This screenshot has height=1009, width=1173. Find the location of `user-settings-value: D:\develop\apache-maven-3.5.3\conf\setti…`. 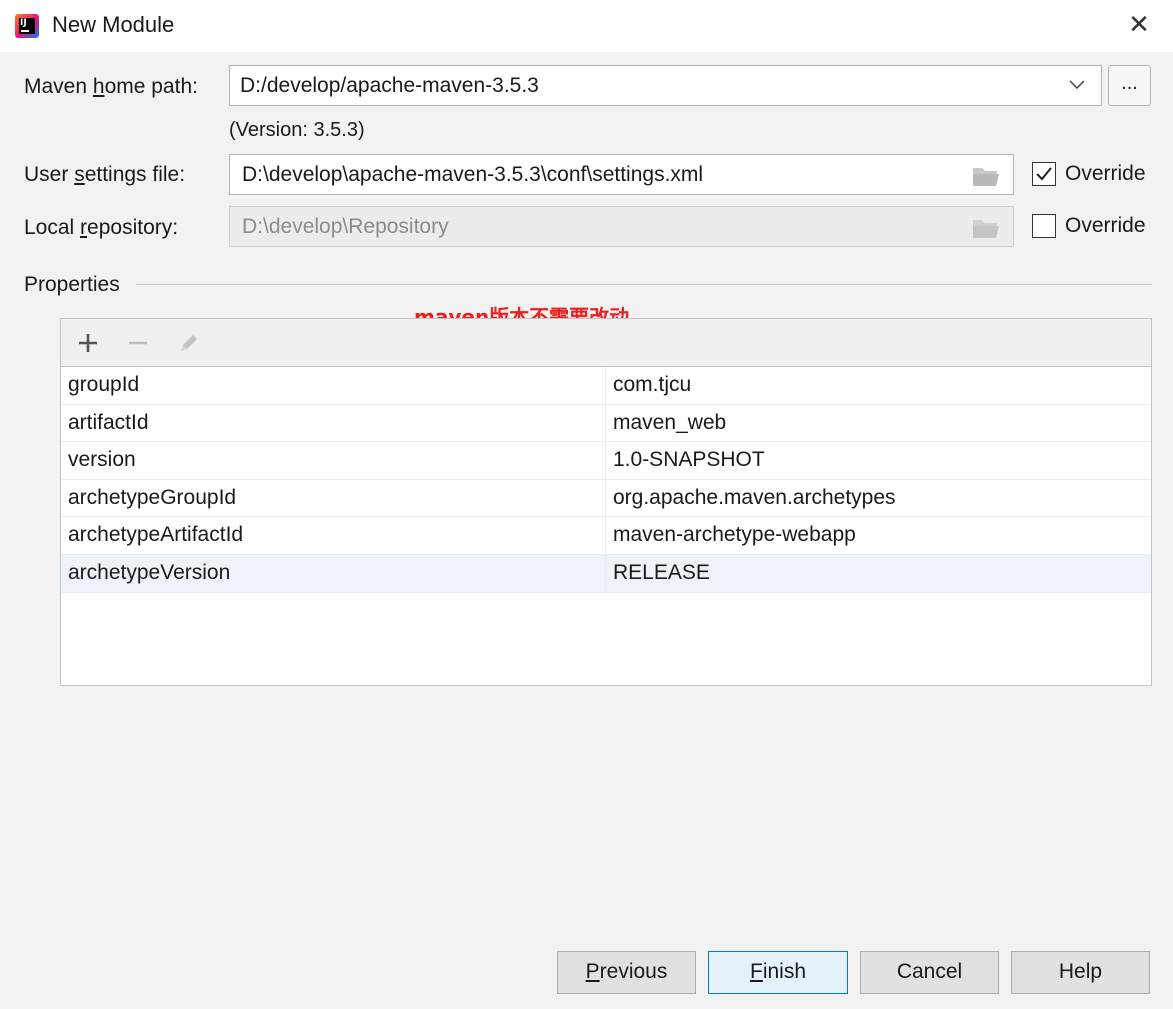

user-settings-value: D:\develop\apache-maven-3.5.3\conf\setti… is located at coordinates (473, 174).